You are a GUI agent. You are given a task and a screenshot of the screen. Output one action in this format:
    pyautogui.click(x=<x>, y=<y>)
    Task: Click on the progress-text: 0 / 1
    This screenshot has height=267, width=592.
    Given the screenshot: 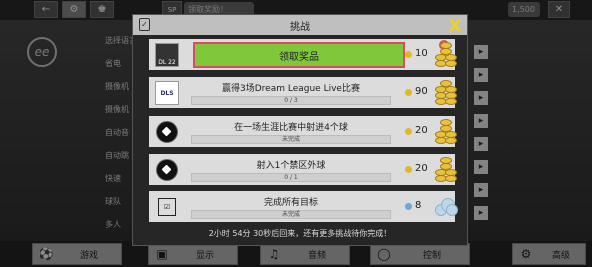 What is the action you would take?
    pyautogui.click(x=291, y=177)
    